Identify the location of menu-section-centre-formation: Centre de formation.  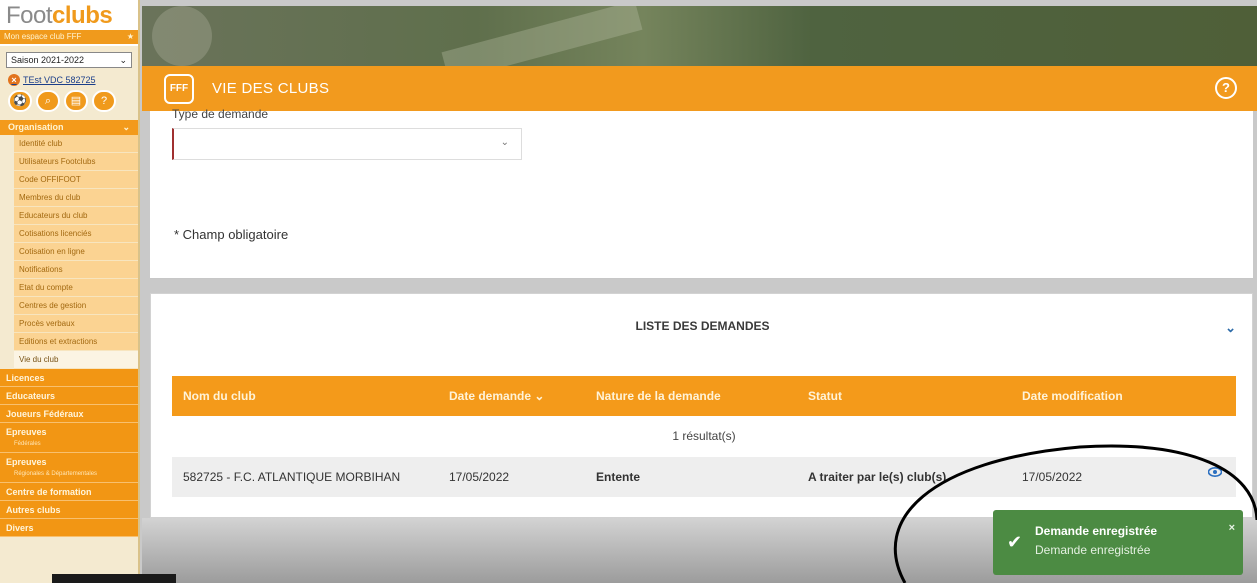
(69, 492).